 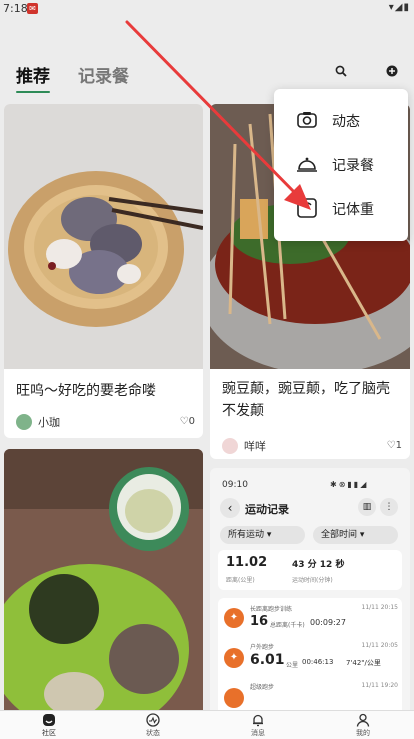 What do you see at coordinates (103, 77) in the screenshot?
I see `tab-meal-log-label: 记录餐` at bounding box center [103, 77].